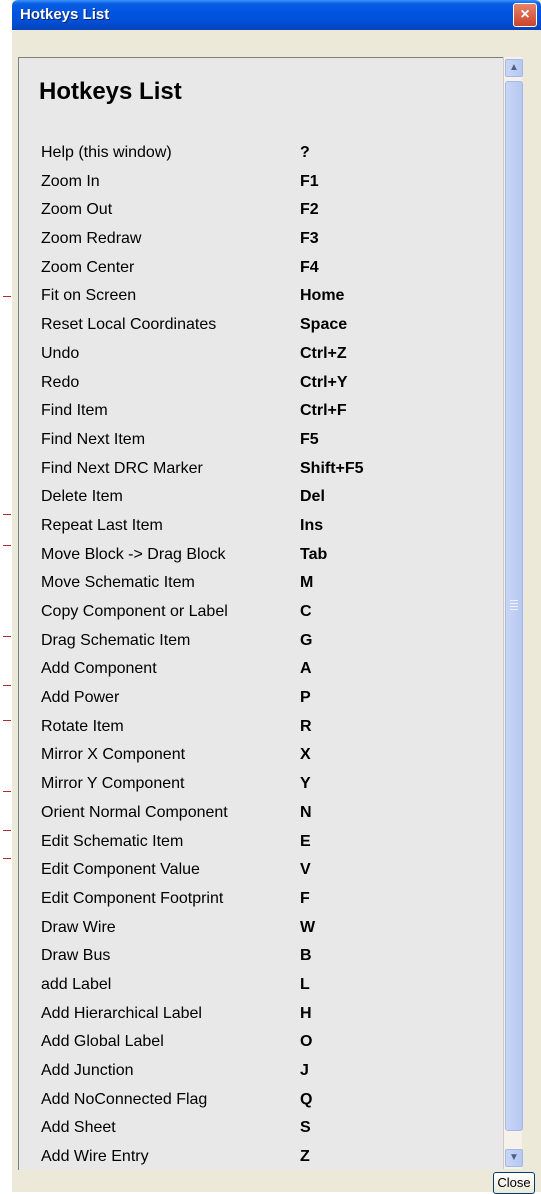 The image size is (541, 1194). I want to click on hotkey-key: L, so click(305, 984).